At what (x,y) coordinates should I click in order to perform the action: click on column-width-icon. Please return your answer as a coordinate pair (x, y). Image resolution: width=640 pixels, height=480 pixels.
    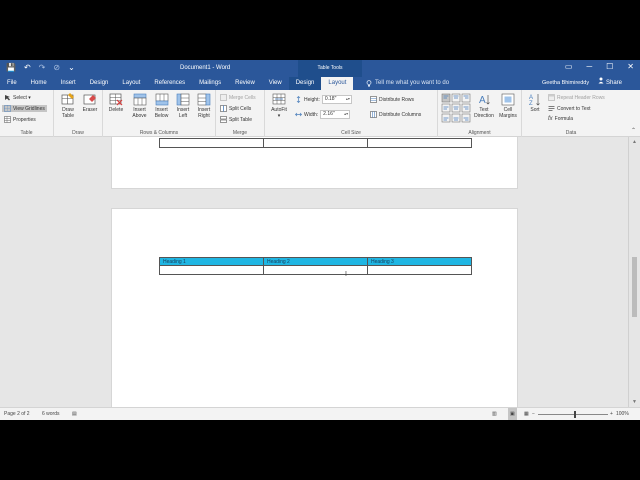
    Looking at the image, I should click on (298, 114).